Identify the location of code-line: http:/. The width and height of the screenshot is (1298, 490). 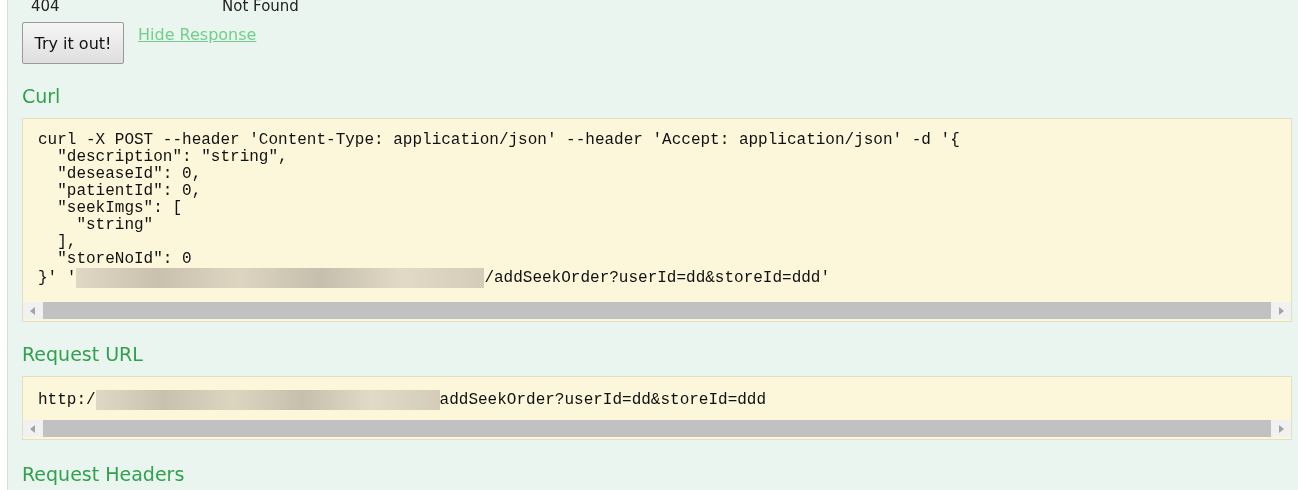
(67, 400).